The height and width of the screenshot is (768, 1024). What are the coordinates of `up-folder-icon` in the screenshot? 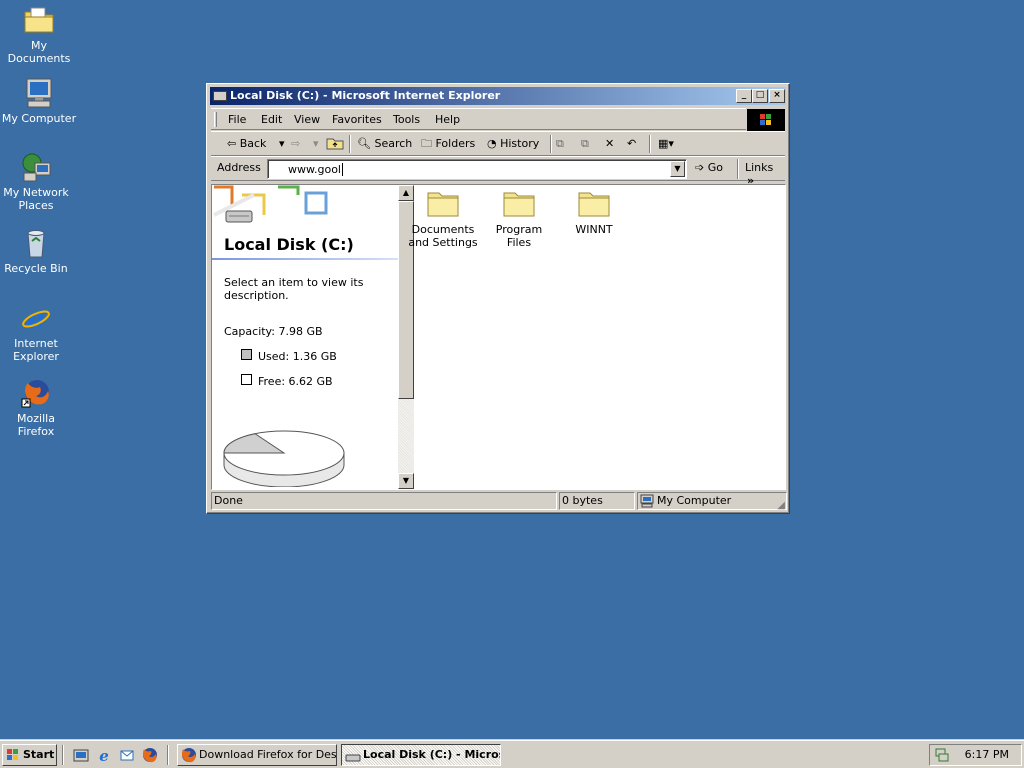 It's located at (335, 144).